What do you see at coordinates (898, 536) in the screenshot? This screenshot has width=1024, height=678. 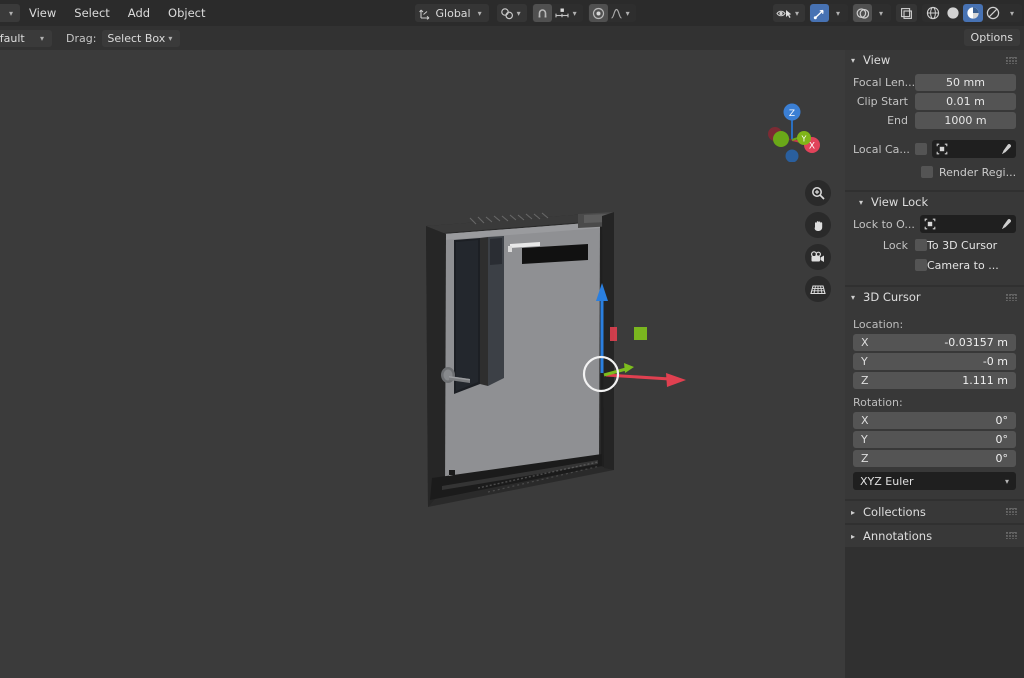 I see `panel-annotations-title: Annotations` at bounding box center [898, 536].